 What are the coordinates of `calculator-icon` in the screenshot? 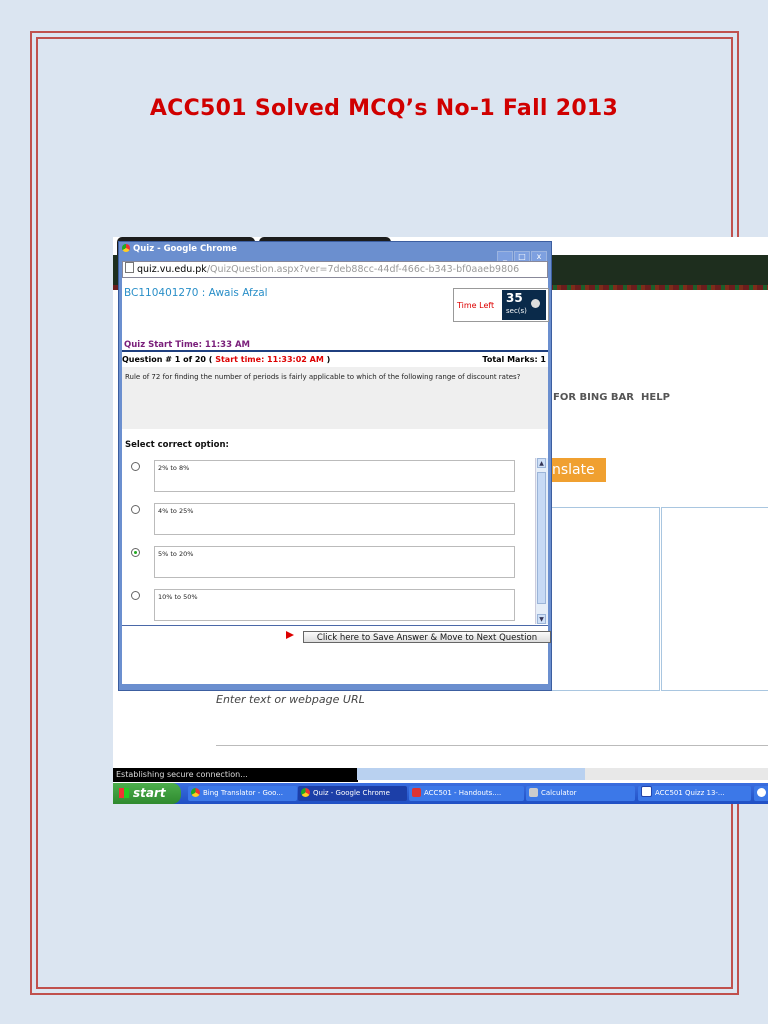 It's located at (533, 792).